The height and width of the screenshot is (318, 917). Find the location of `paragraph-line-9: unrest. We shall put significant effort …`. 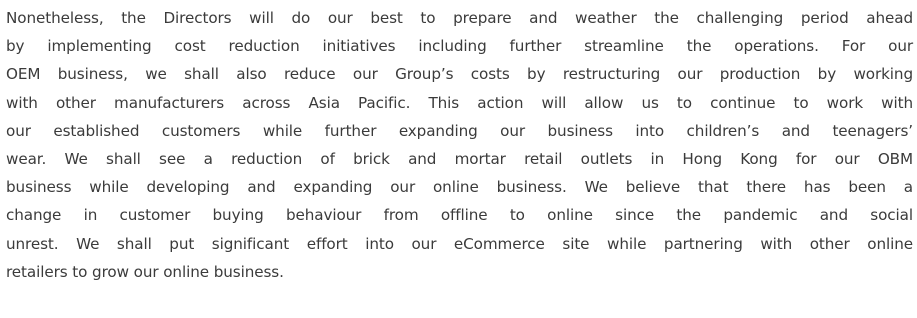

paragraph-line-9: unrest. We shall put significant effort … is located at coordinates (459, 243).